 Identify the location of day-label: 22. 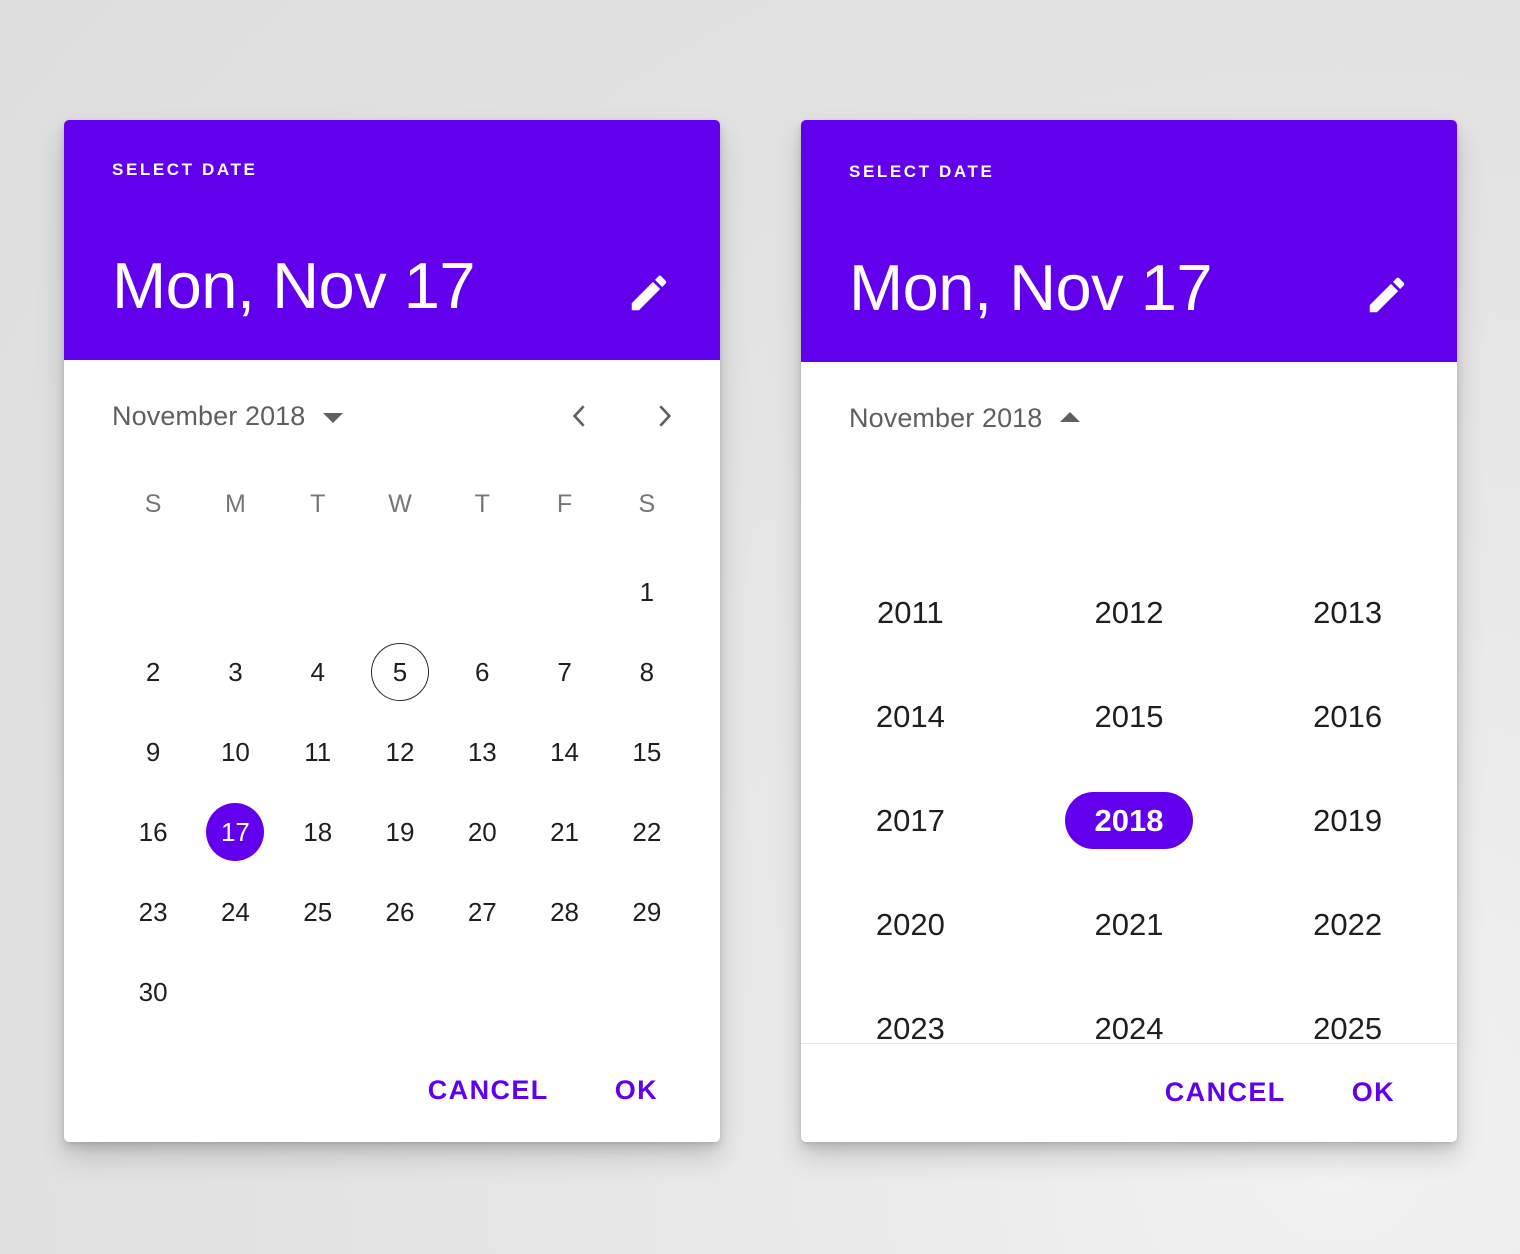
(647, 831).